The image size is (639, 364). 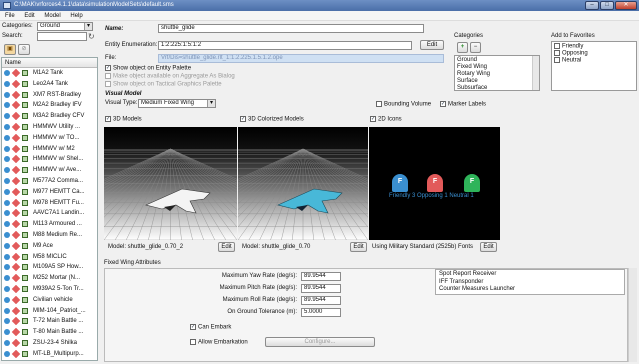 I want to click on category-item: Fixed Wing, so click(x=472, y=67).